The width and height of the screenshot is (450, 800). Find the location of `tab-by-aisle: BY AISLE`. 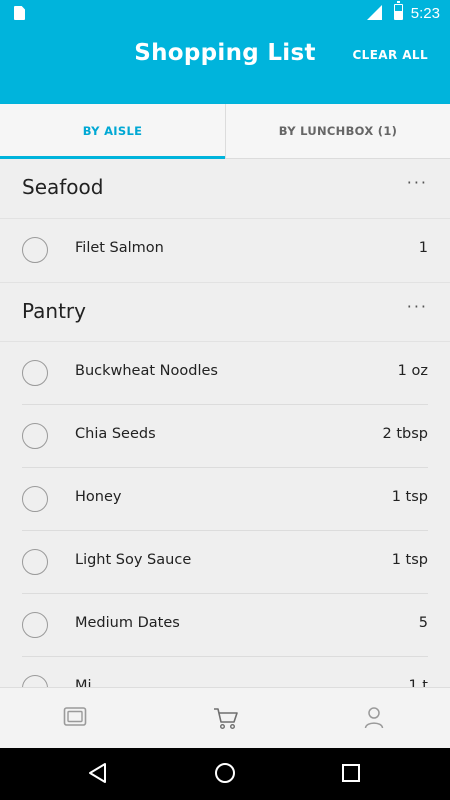

tab-by-aisle: BY AISLE is located at coordinates (112, 131).